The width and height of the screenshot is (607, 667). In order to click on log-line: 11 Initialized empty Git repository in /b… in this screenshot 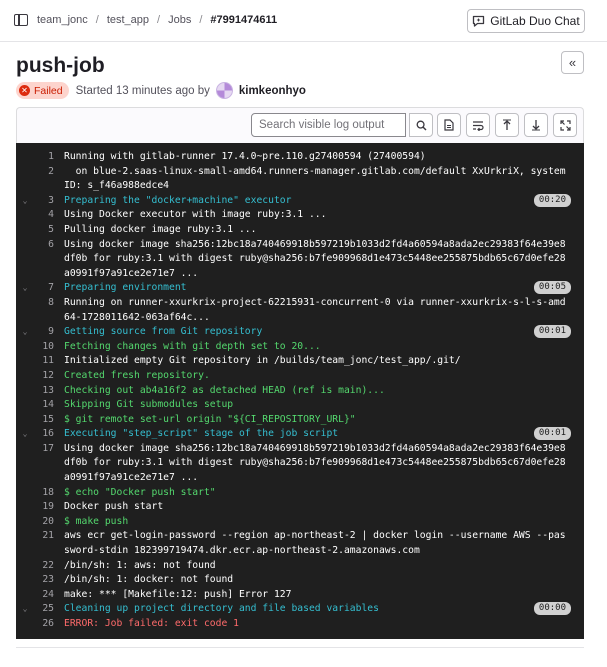, I will do `click(300, 361)`.